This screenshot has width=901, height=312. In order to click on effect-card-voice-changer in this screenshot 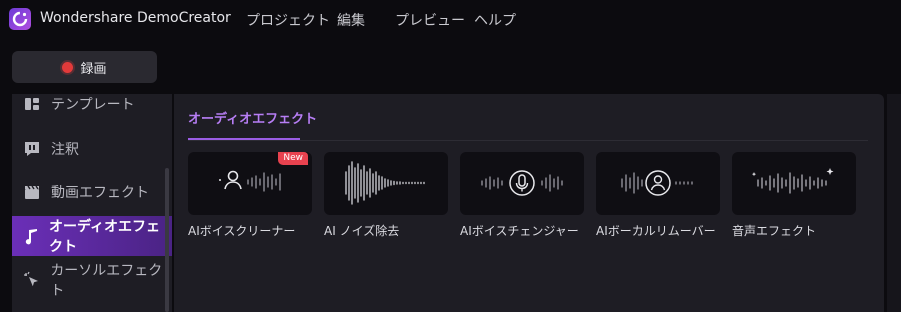, I will do `click(522, 183)`.